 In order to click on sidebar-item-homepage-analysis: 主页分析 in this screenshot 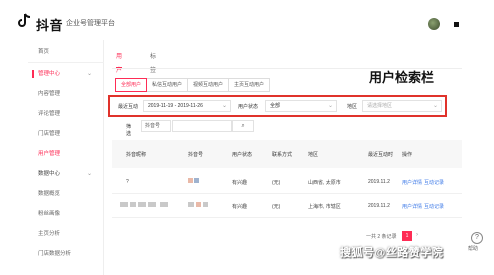, I will do `click(66, 234)`.